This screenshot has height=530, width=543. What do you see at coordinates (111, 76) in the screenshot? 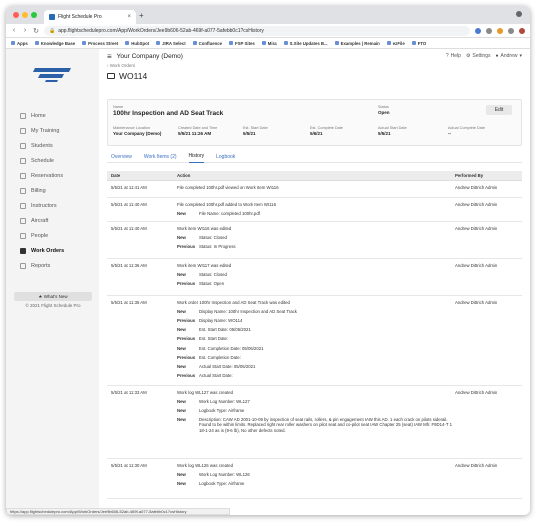
I see `folder-icon` at bounding box center [111, 76].